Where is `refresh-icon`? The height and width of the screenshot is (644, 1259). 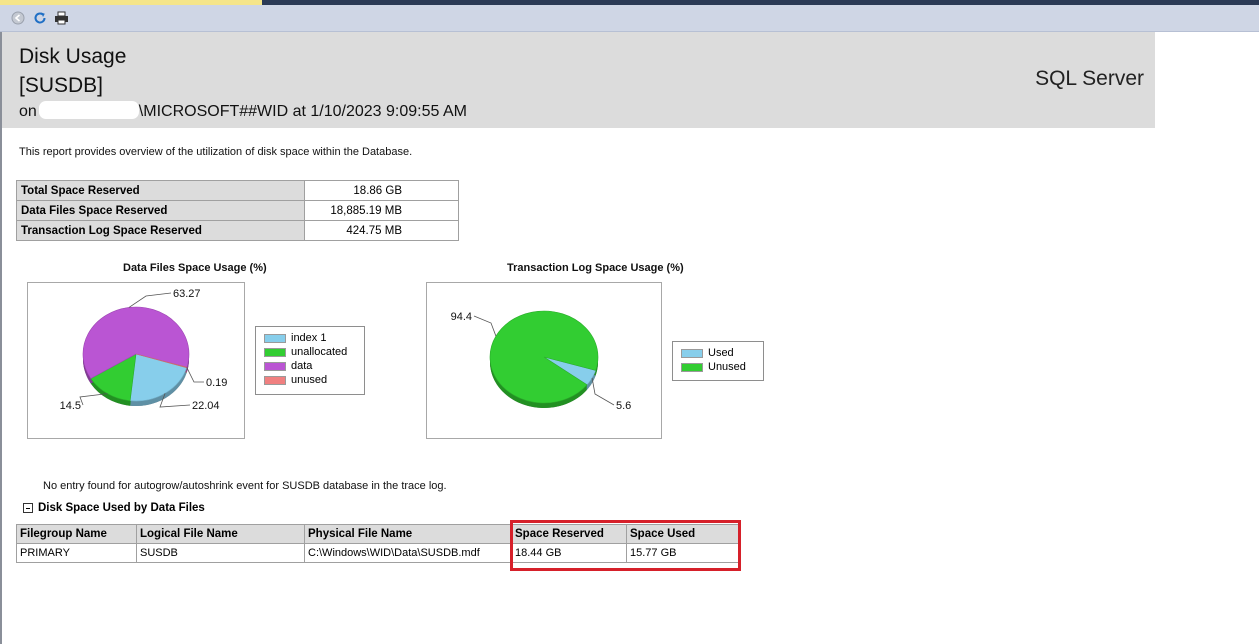
refresh-icon is located at coordinates (40, 18).